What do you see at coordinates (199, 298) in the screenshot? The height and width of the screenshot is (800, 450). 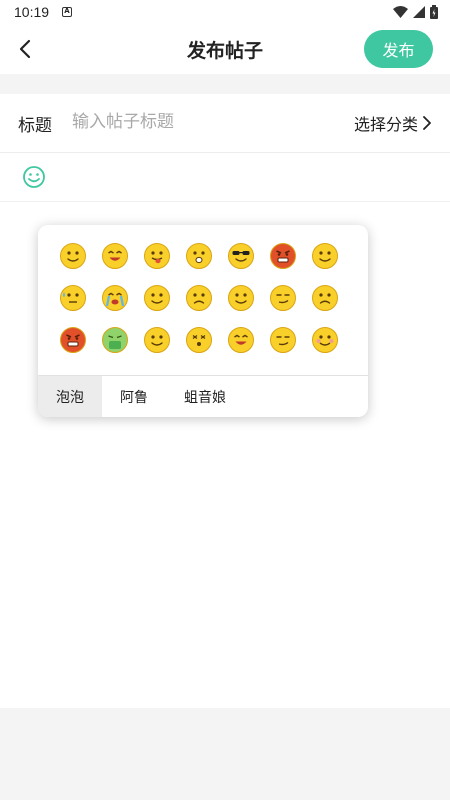 I see `frown-emoji-icon` at bounding box center [199, 298].